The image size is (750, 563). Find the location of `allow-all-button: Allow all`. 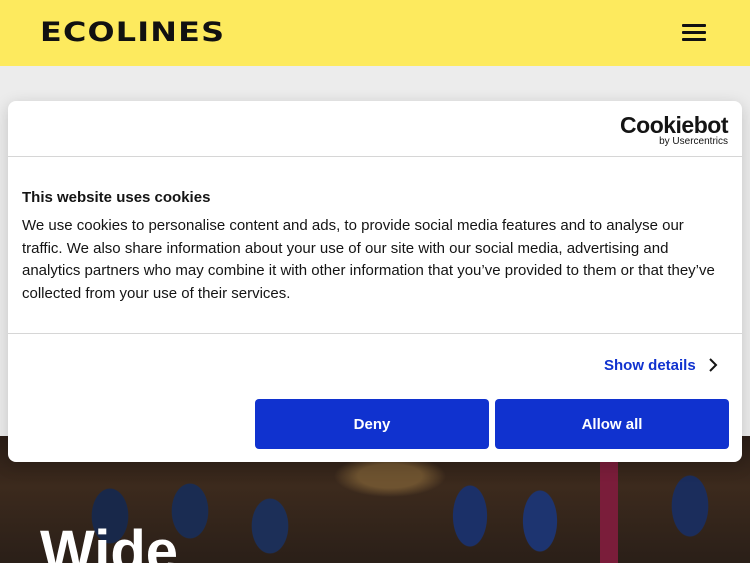

allow-all-button: Allow all is located at coordinates (612, 424).